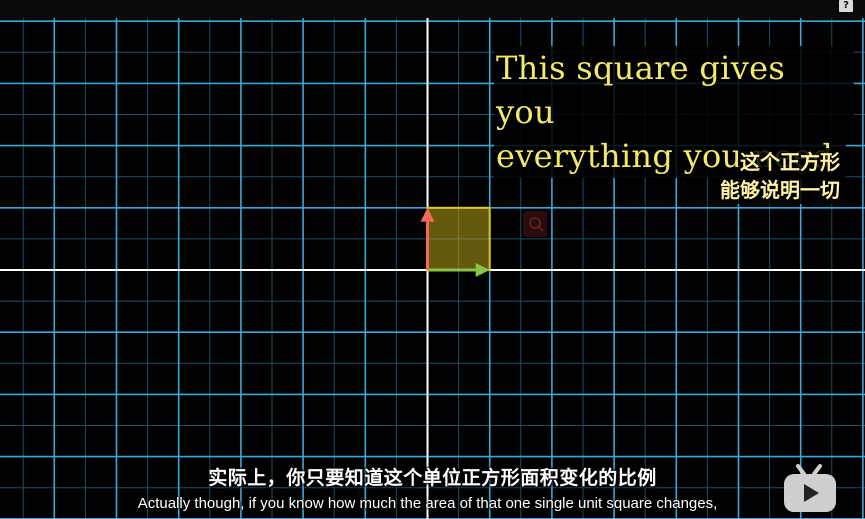  I want to click on annotation-english-line1: This square gives you, so click(674, 90).